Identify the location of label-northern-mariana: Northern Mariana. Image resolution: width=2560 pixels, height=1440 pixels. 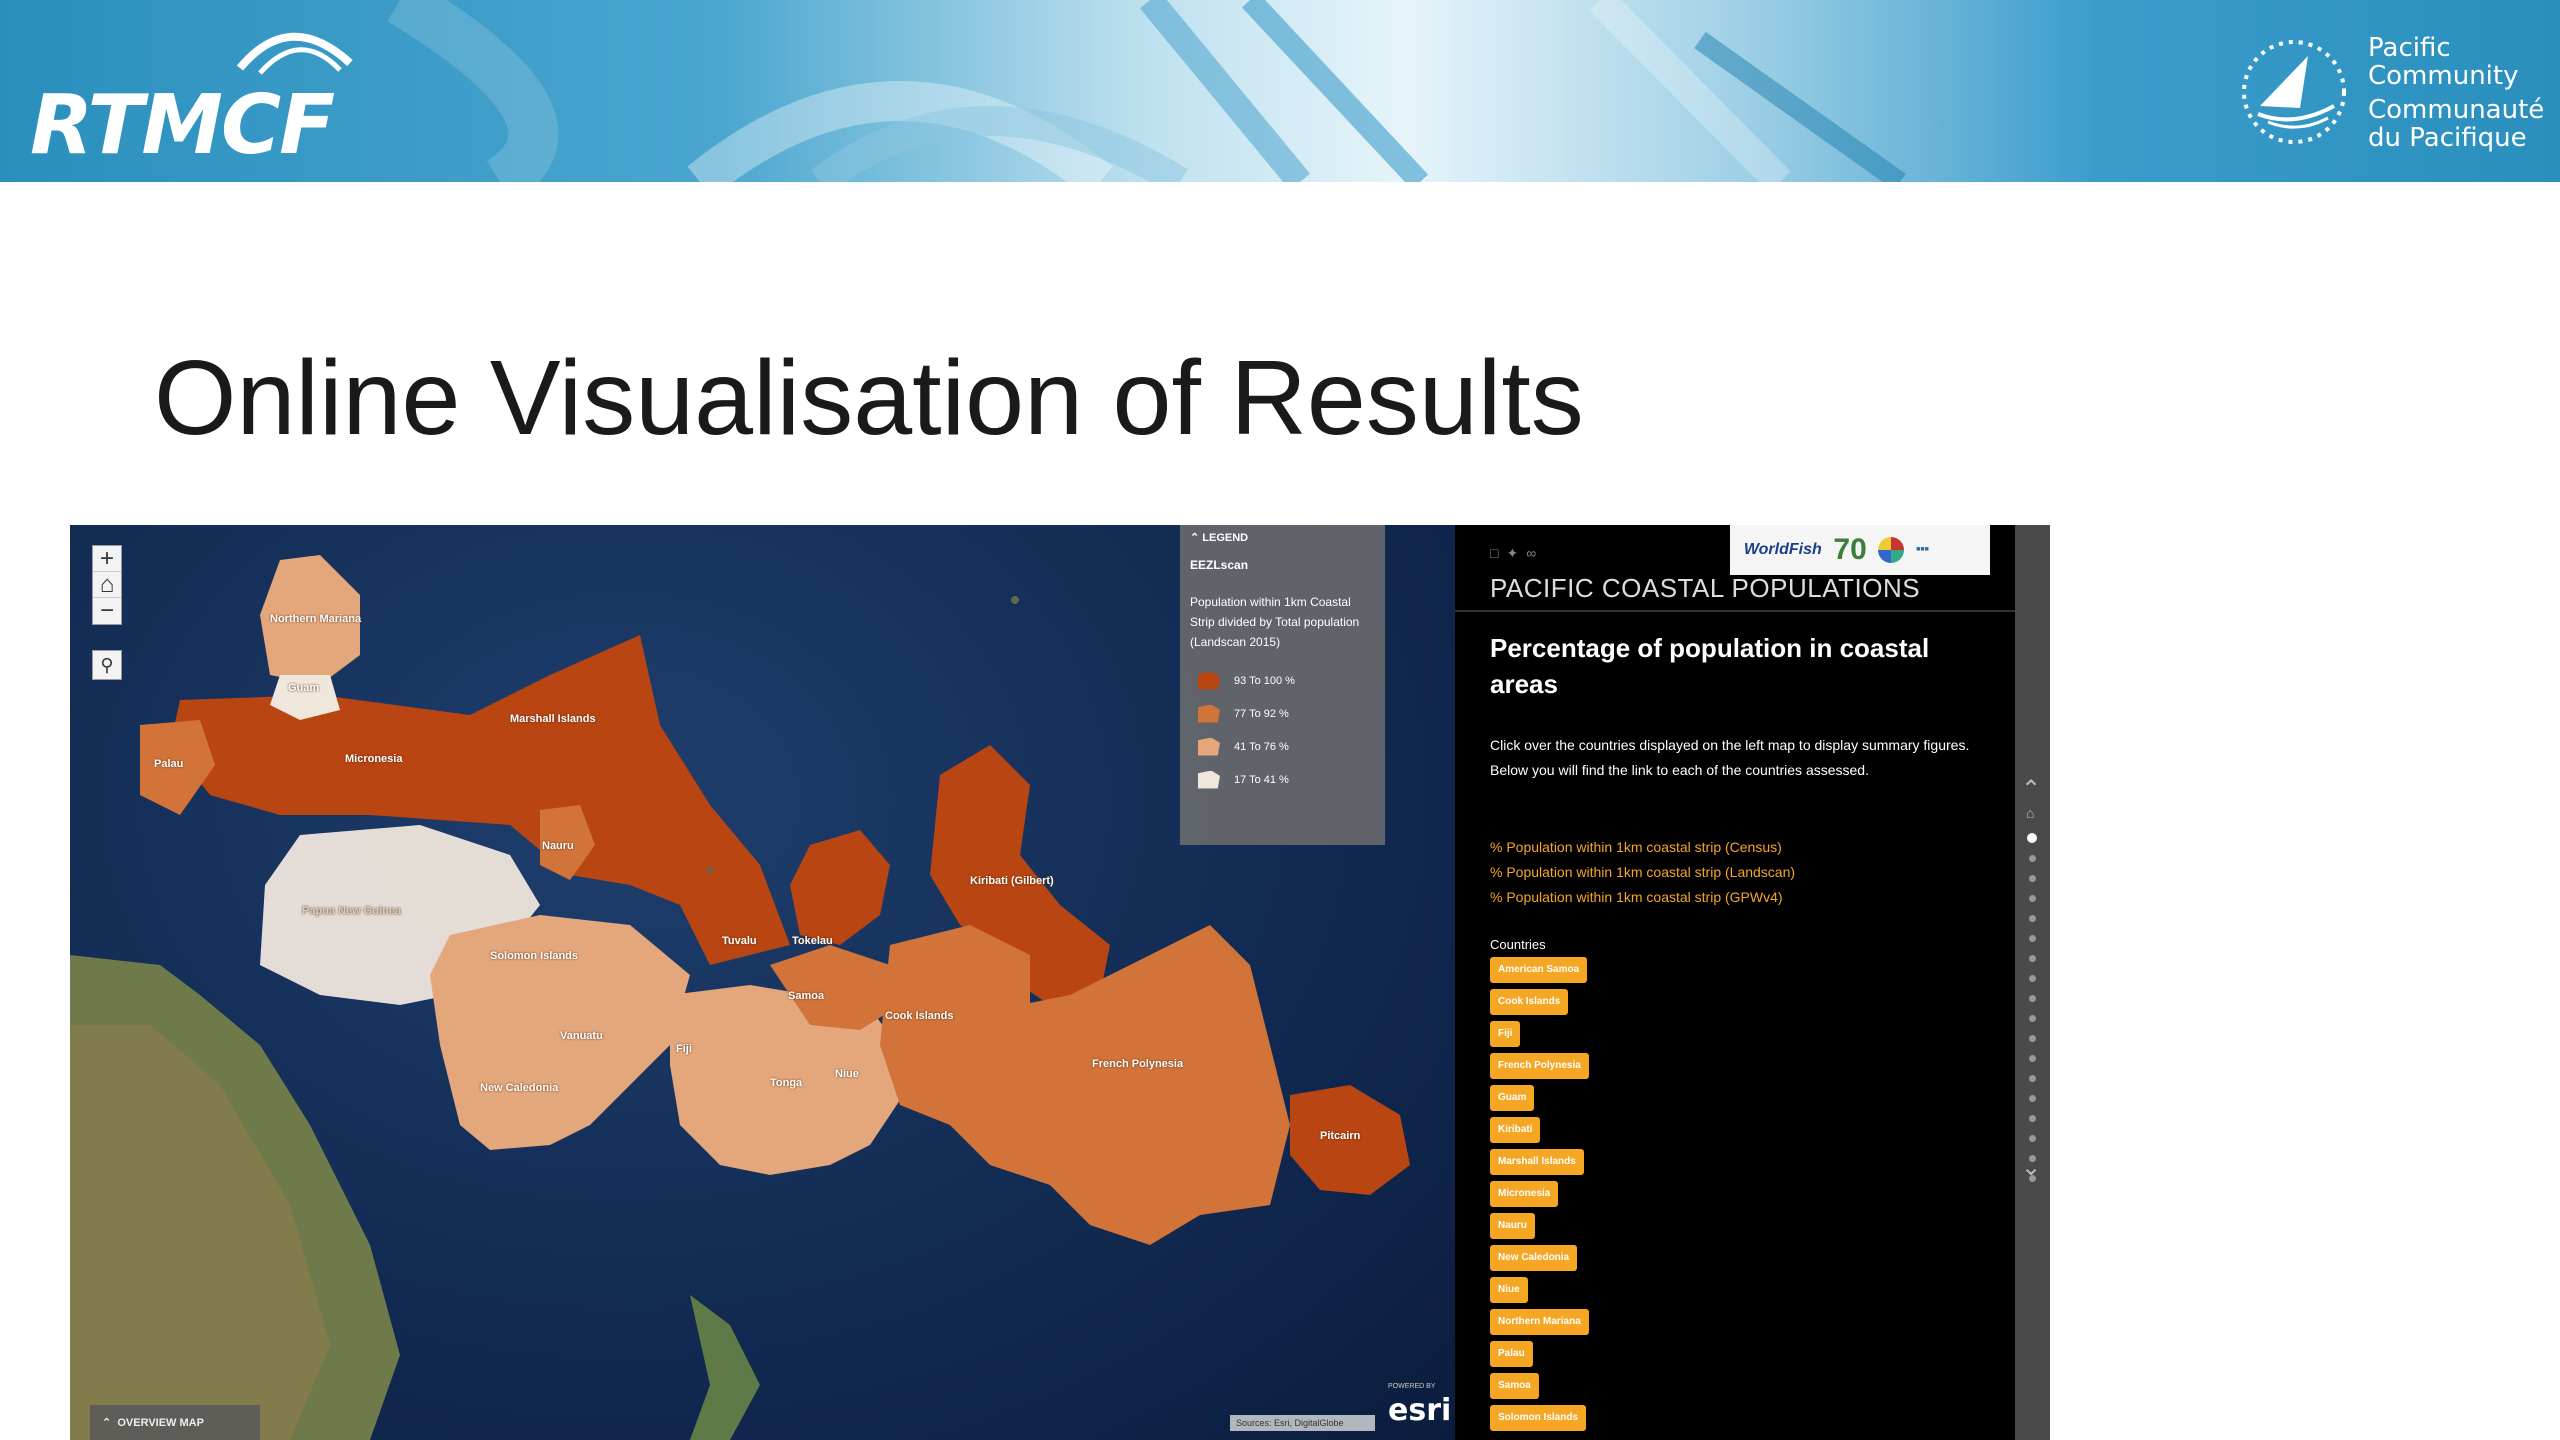
(316, 619).